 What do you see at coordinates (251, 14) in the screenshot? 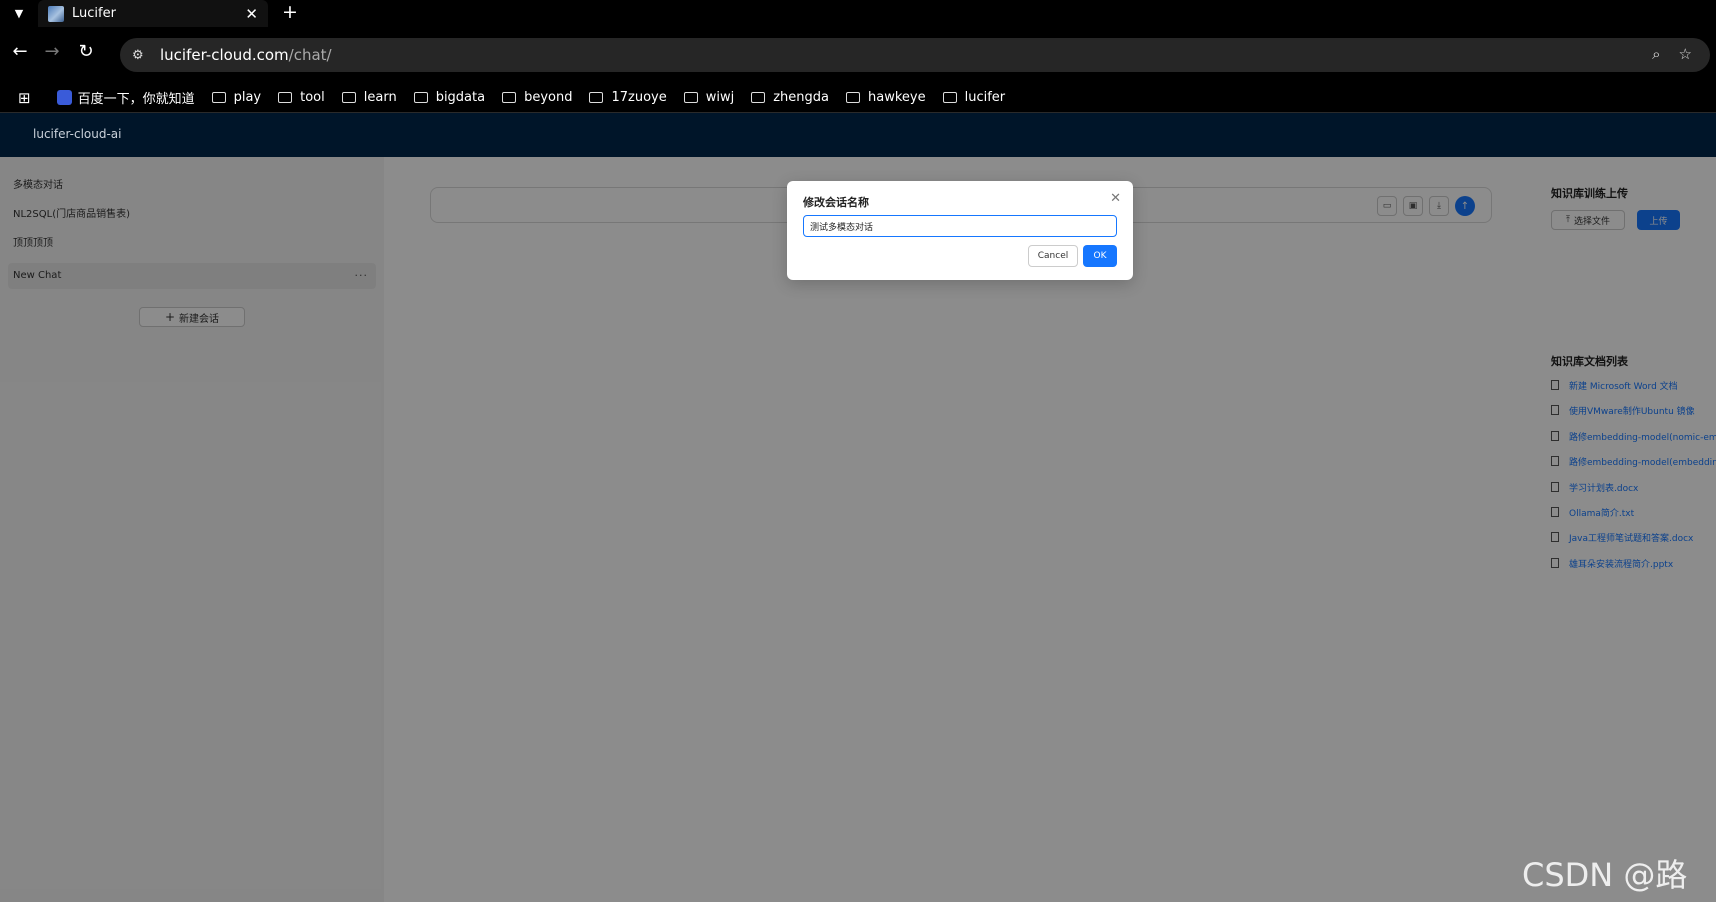
I see `tab-close-icon: ✕` at bounding box center [251, 14].